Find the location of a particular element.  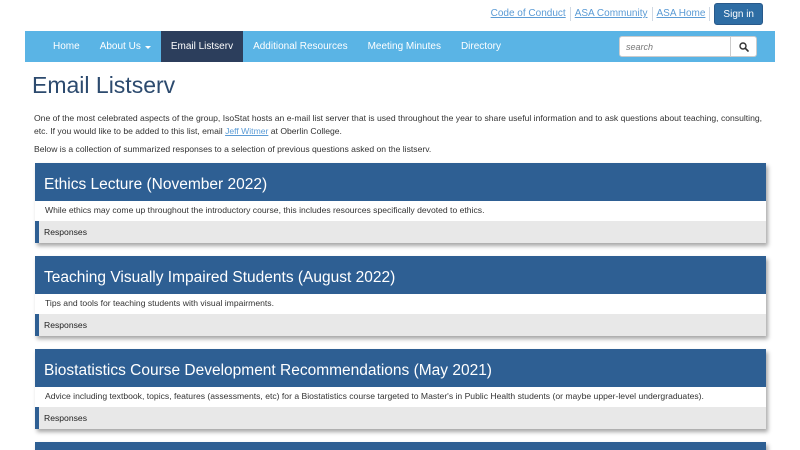

nav-home: Home is located at coordinates (57, 46).